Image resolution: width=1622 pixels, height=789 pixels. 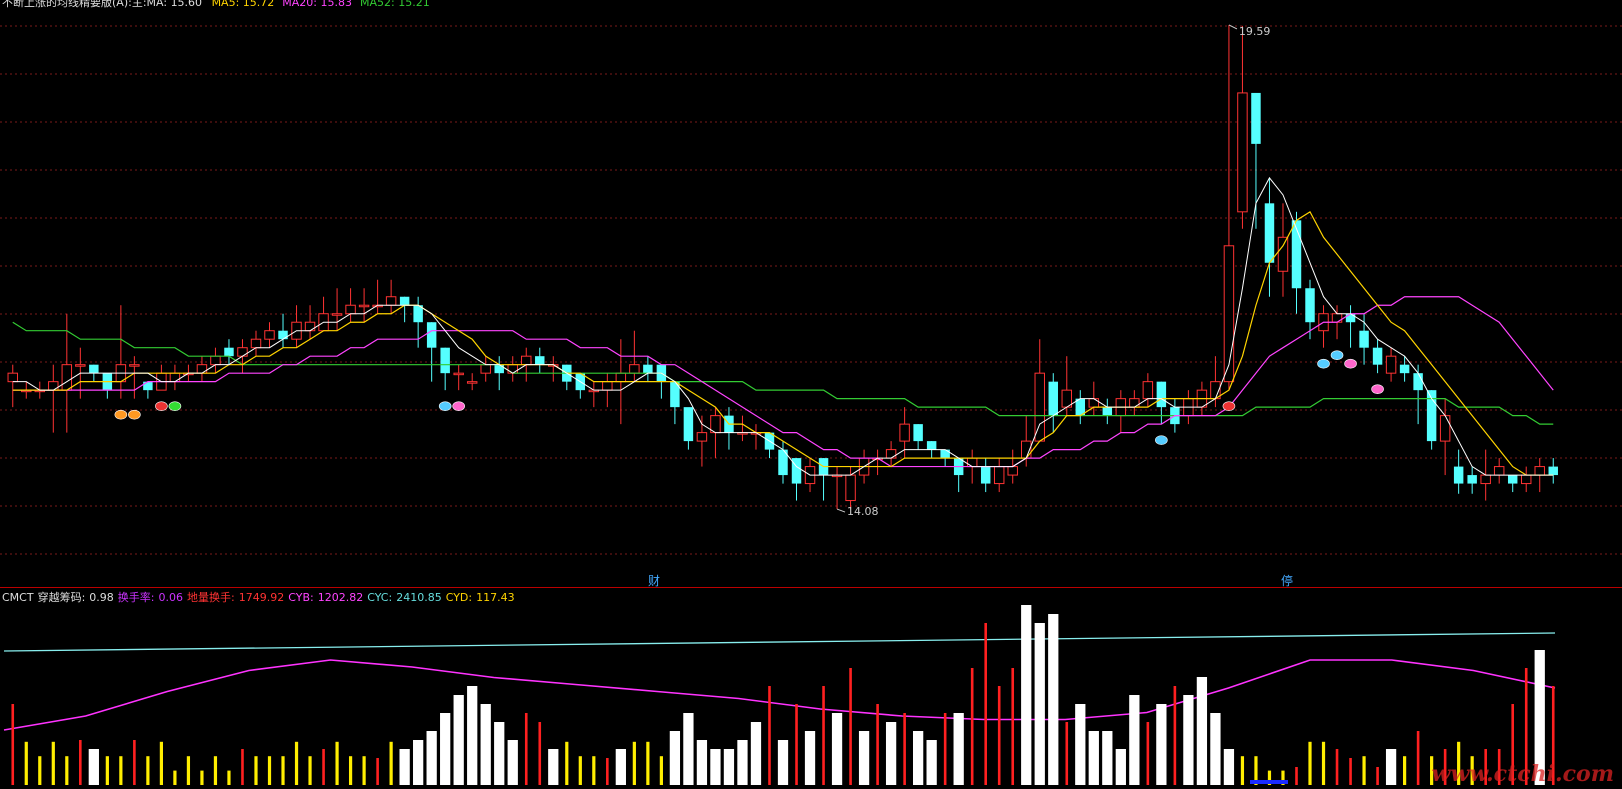 What do you see at coordinates (779, 695) in the screenshot?
I see `cyb-line` at bounding box center [779, 695].